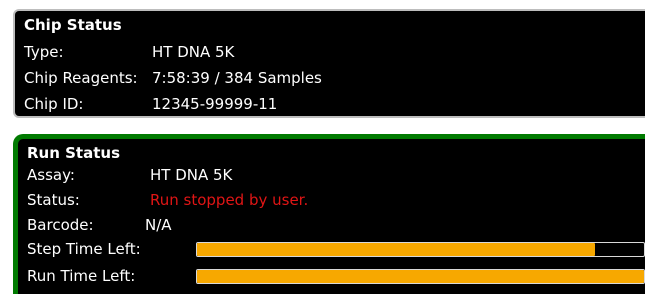  I want to click on step-time-progress-fill, so click(396, 249).